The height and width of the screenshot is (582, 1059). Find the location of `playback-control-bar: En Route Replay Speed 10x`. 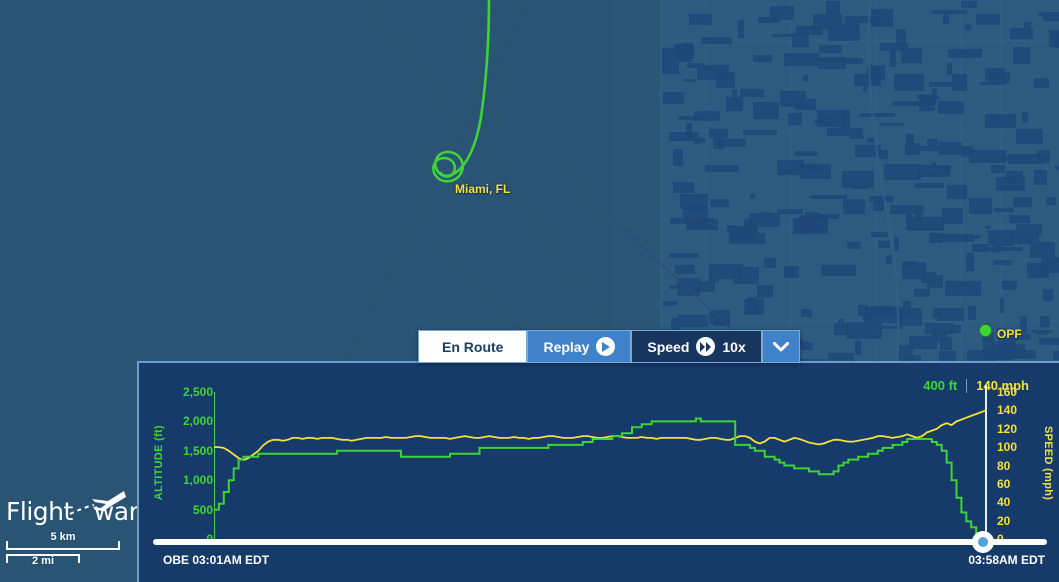

playback-control-bar: En Route Replay Speed 10x is located at coordinates (609, 346).